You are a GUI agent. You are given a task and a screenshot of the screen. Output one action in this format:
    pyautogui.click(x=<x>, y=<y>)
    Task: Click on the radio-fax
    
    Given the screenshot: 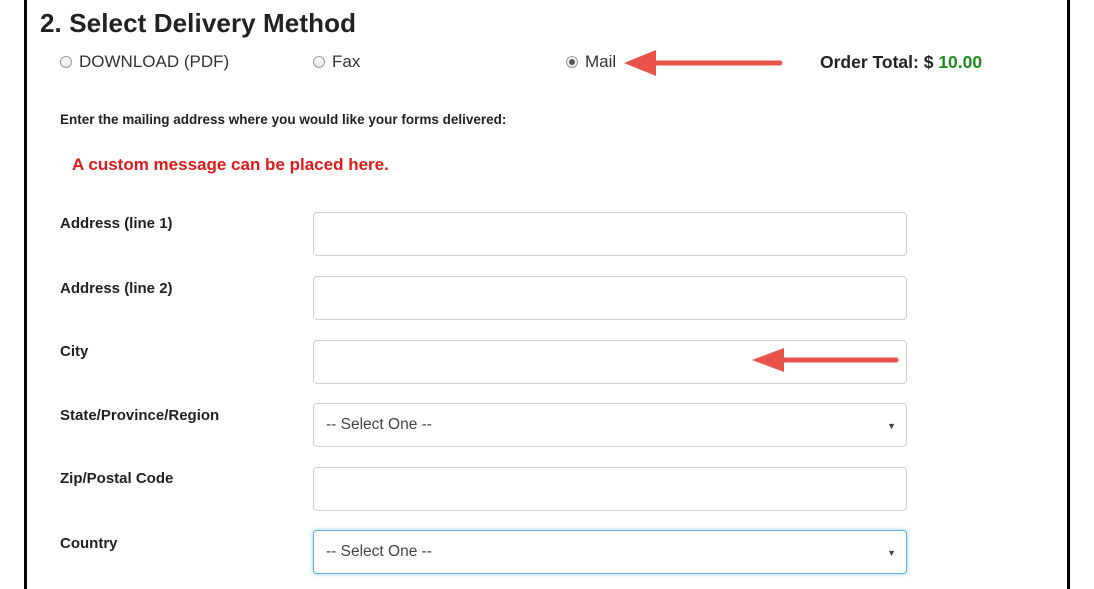 What is the action you would take?
    pyautogui.click(x=319, y=62)
    